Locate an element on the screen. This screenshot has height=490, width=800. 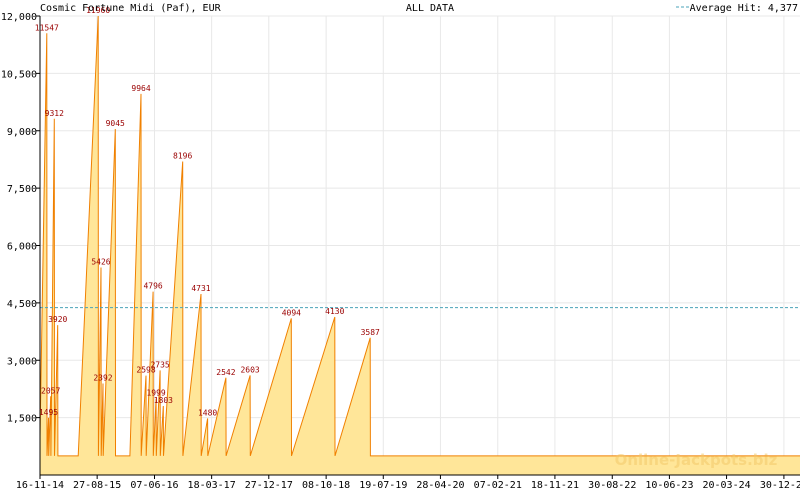
average-legend-label: Average Hit: 4,377 is located at coordinates (744, 8).